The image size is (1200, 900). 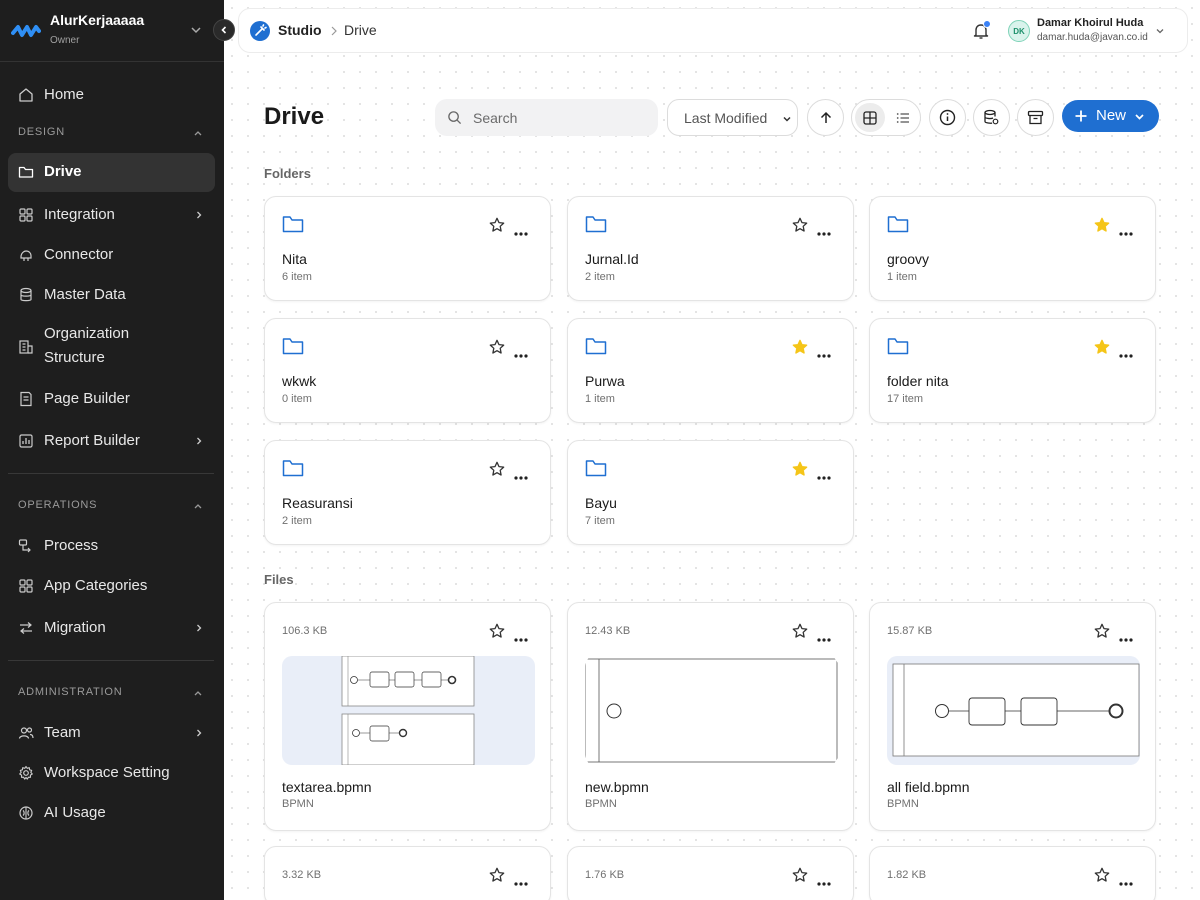 I want to click on sidebar-item-app-categories: App Categories, so click(x=111, y=586).